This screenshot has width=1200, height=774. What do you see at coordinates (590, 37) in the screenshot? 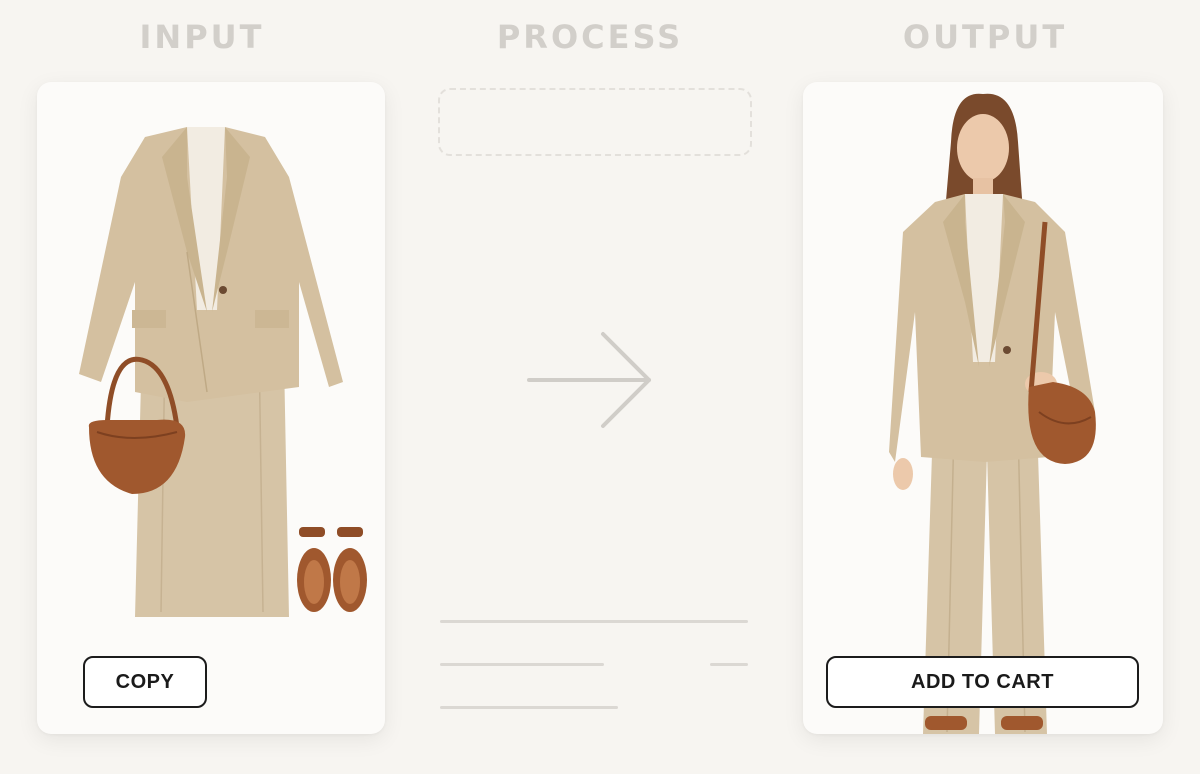
I see `process-title: PROCESS` at bounding box center [590, 37].